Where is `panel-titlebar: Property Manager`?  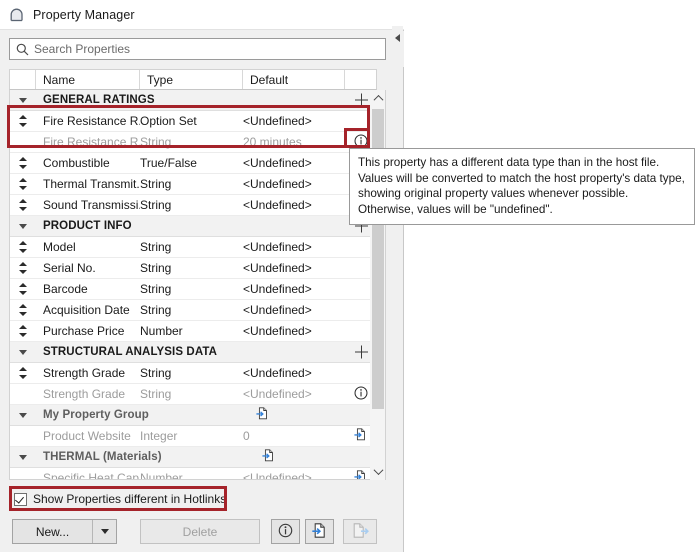 panel-titlebar: Property Manager is located at coordinates (202, 15).